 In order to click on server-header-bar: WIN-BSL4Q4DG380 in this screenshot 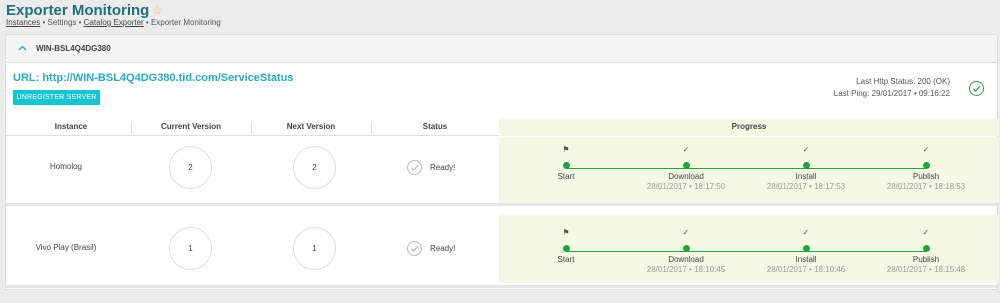, I will do `click(501, 49)`.